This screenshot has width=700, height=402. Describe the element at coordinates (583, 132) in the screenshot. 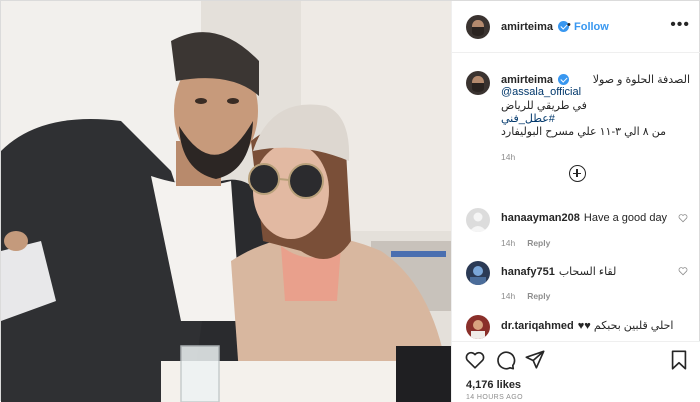

I see `caption-line-5: من ٨ الي ٣-١١ علي مسرح البوليفارد` at that location.